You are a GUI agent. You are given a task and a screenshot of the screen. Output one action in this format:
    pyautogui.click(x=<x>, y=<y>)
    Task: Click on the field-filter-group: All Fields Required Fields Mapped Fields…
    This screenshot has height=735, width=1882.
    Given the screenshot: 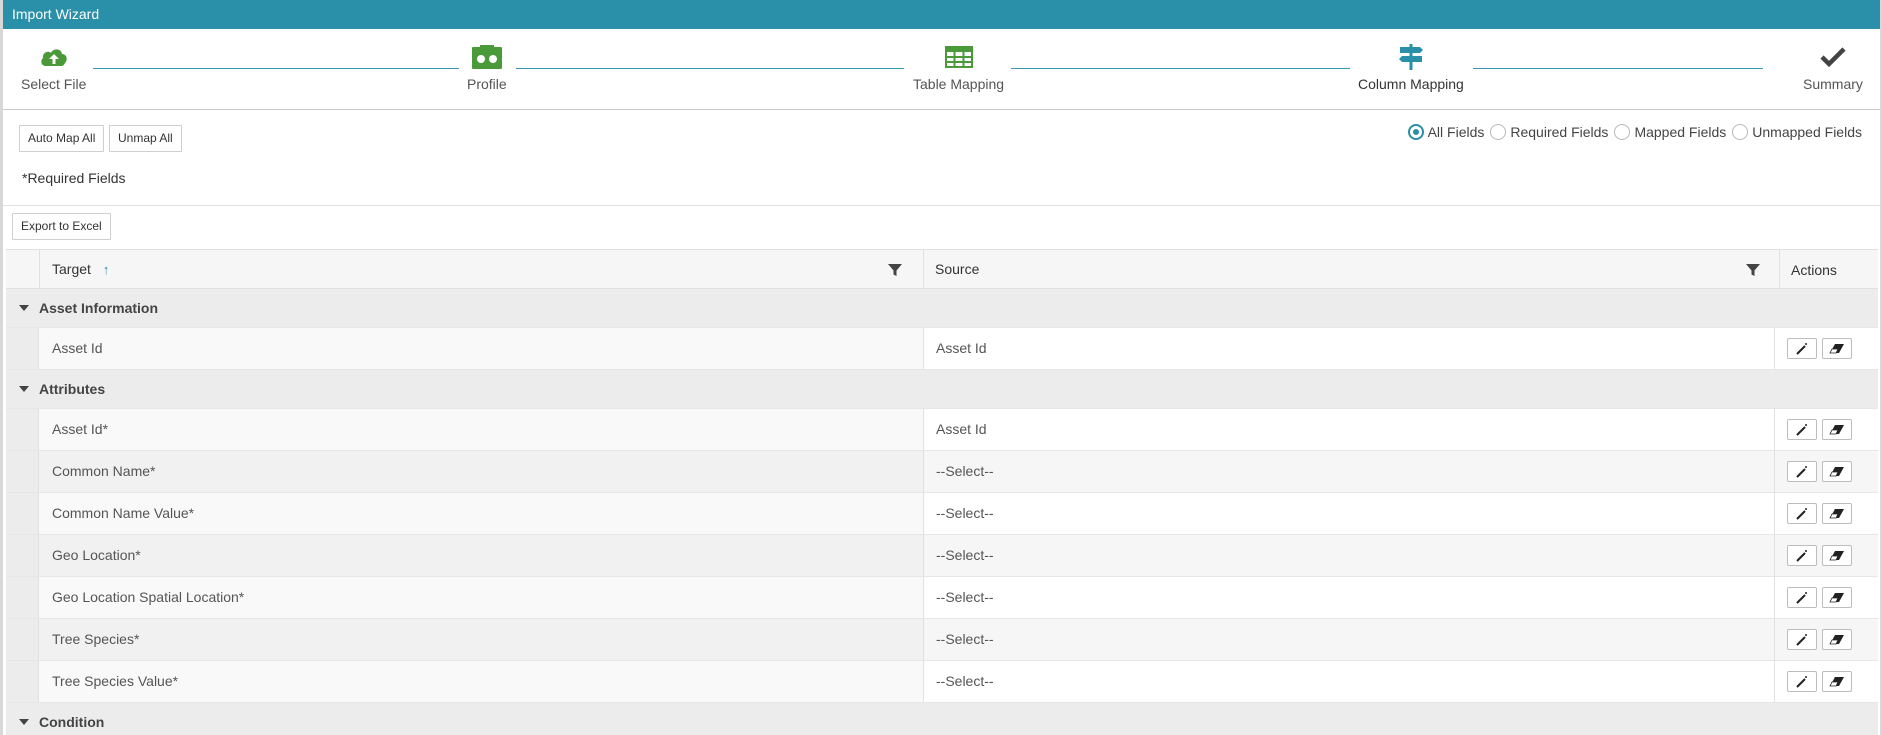 What is the action you would take?
    pyautogui.click(x=1632, y=132)
    